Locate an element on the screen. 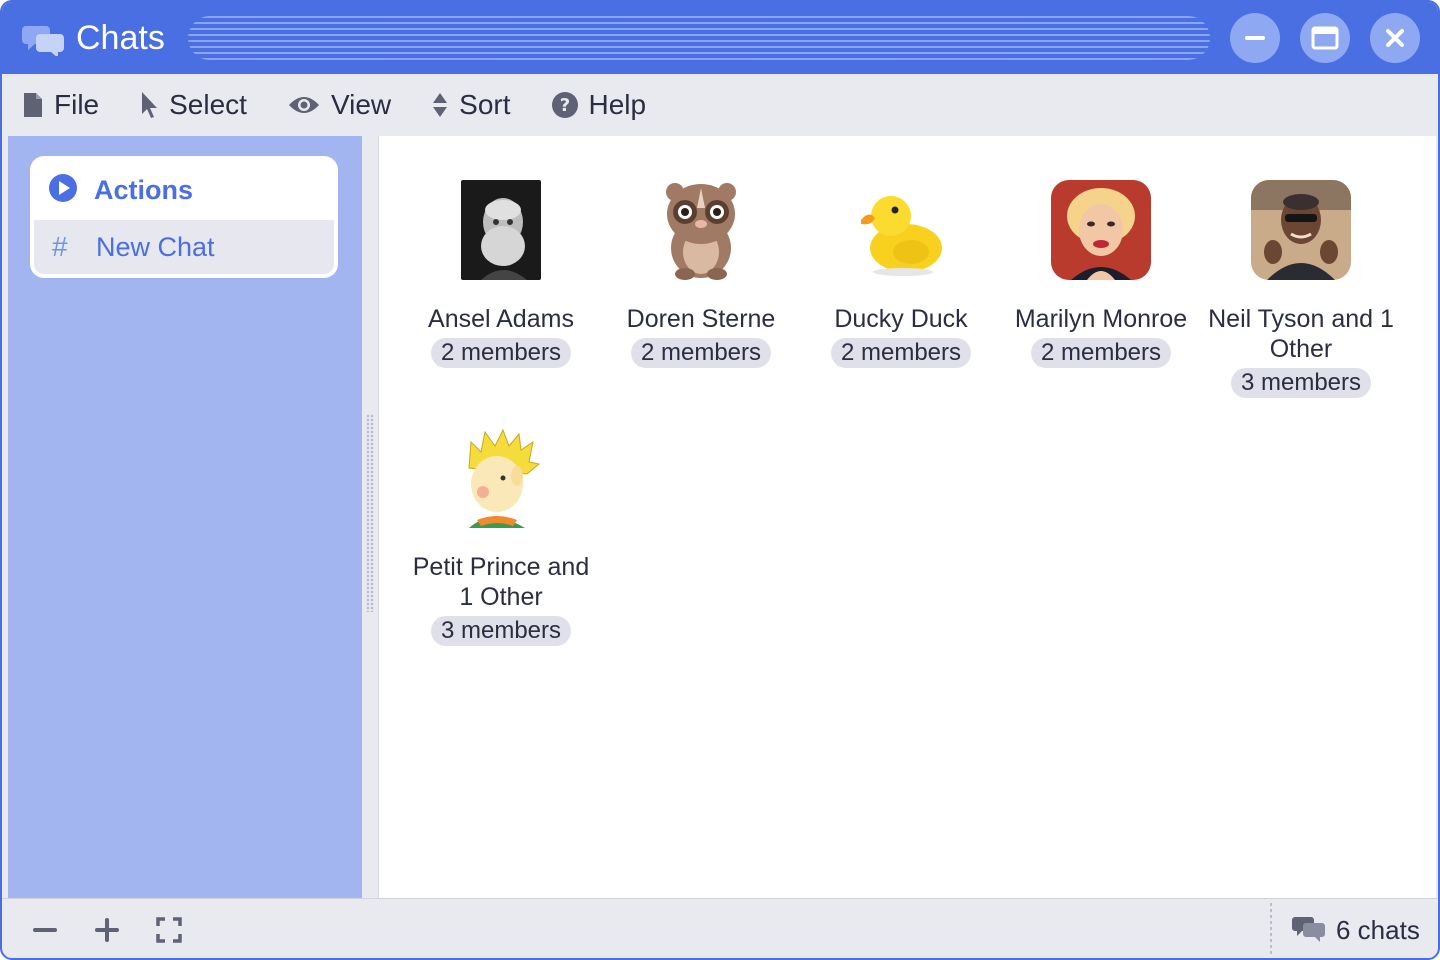  actions-toggle: Actions is located at coordinates (184, 190).